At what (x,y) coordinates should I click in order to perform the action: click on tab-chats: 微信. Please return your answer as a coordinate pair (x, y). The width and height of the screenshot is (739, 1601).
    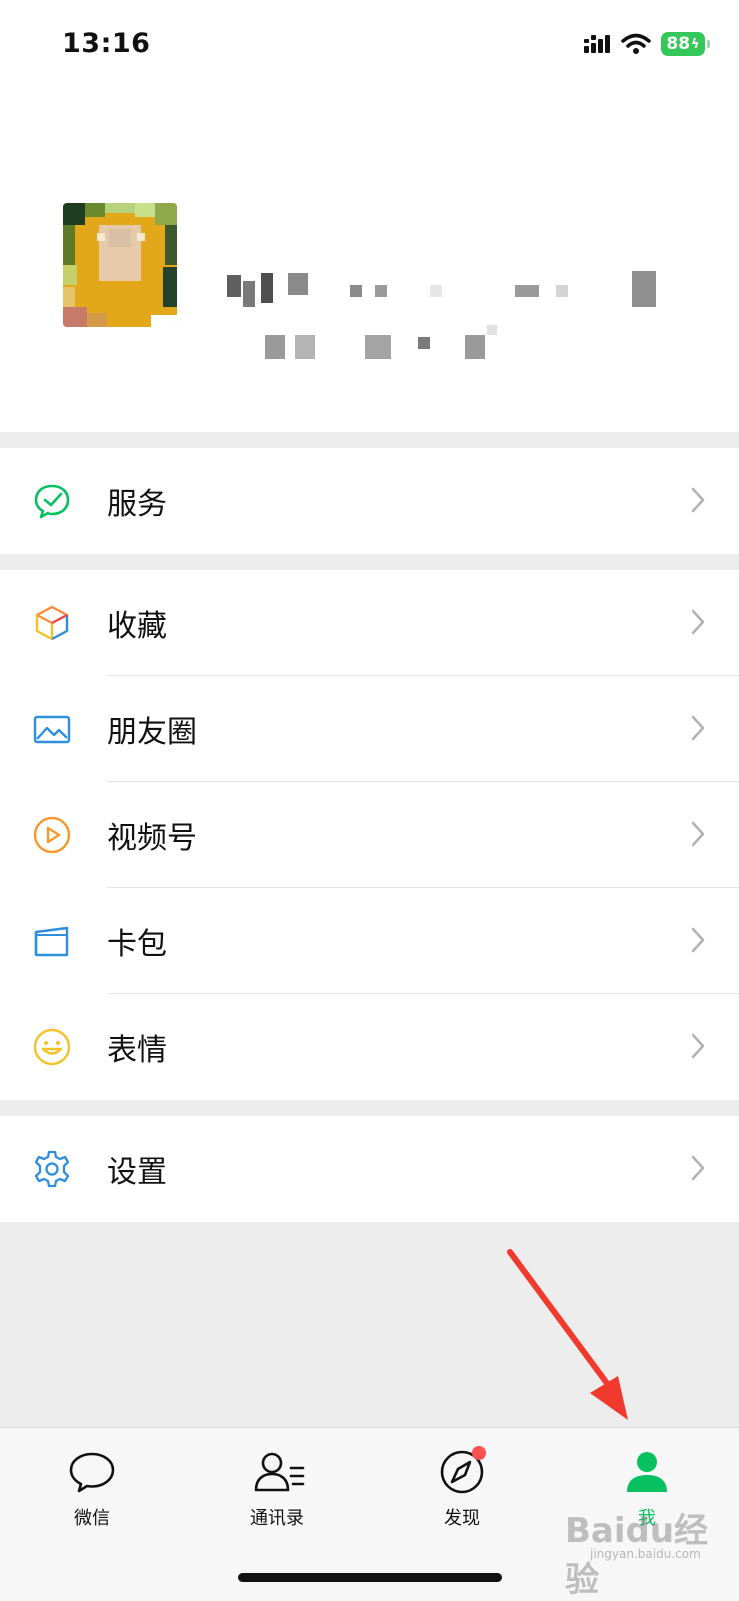
    Looking at the image, I should click on (92, 1483).